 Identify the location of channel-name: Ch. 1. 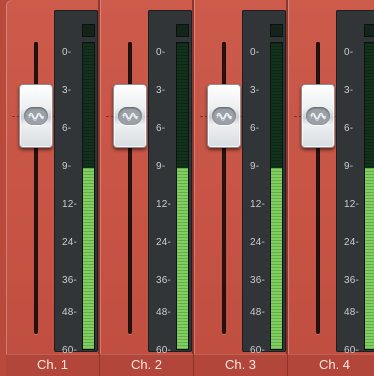
(52, 365).